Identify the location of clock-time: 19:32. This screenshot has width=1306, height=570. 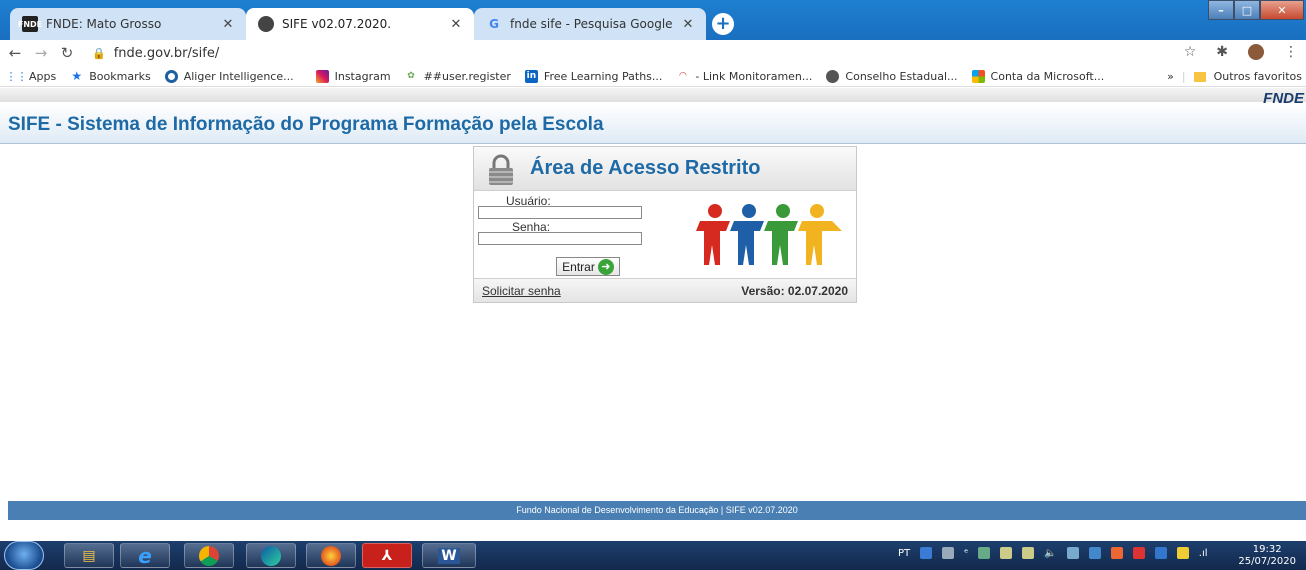
(1267, 549).